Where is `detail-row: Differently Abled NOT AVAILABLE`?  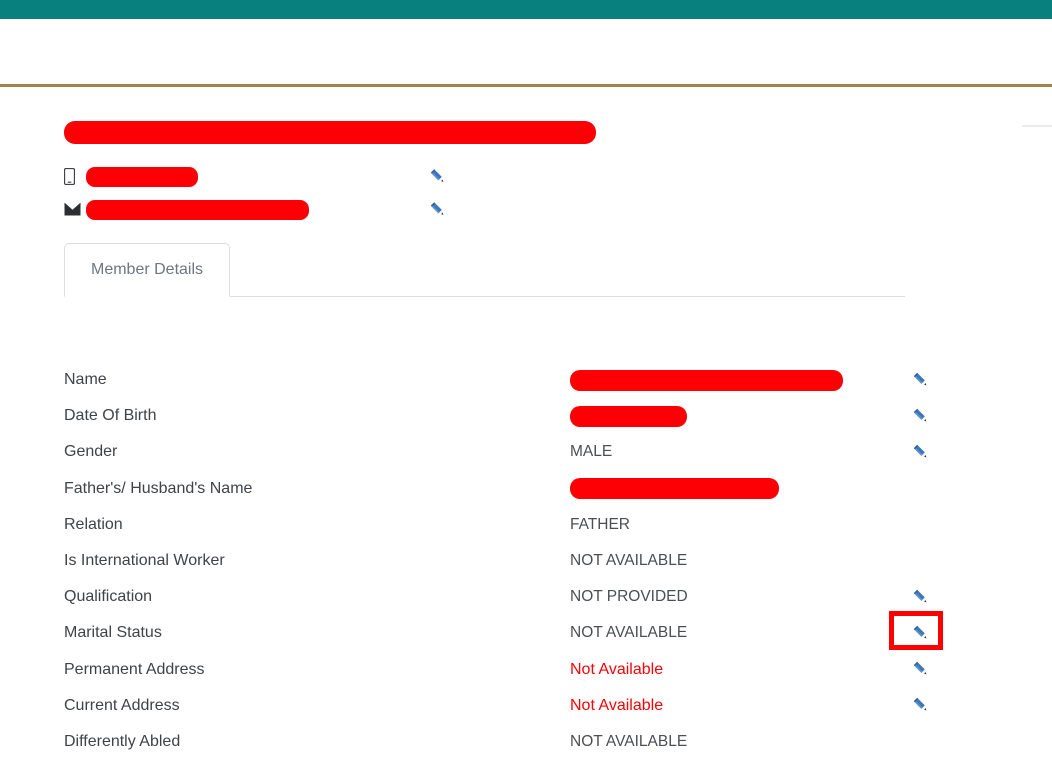
detail-row: Differently Abled NOT AVAILABLE is located at coordinates (504, 742).